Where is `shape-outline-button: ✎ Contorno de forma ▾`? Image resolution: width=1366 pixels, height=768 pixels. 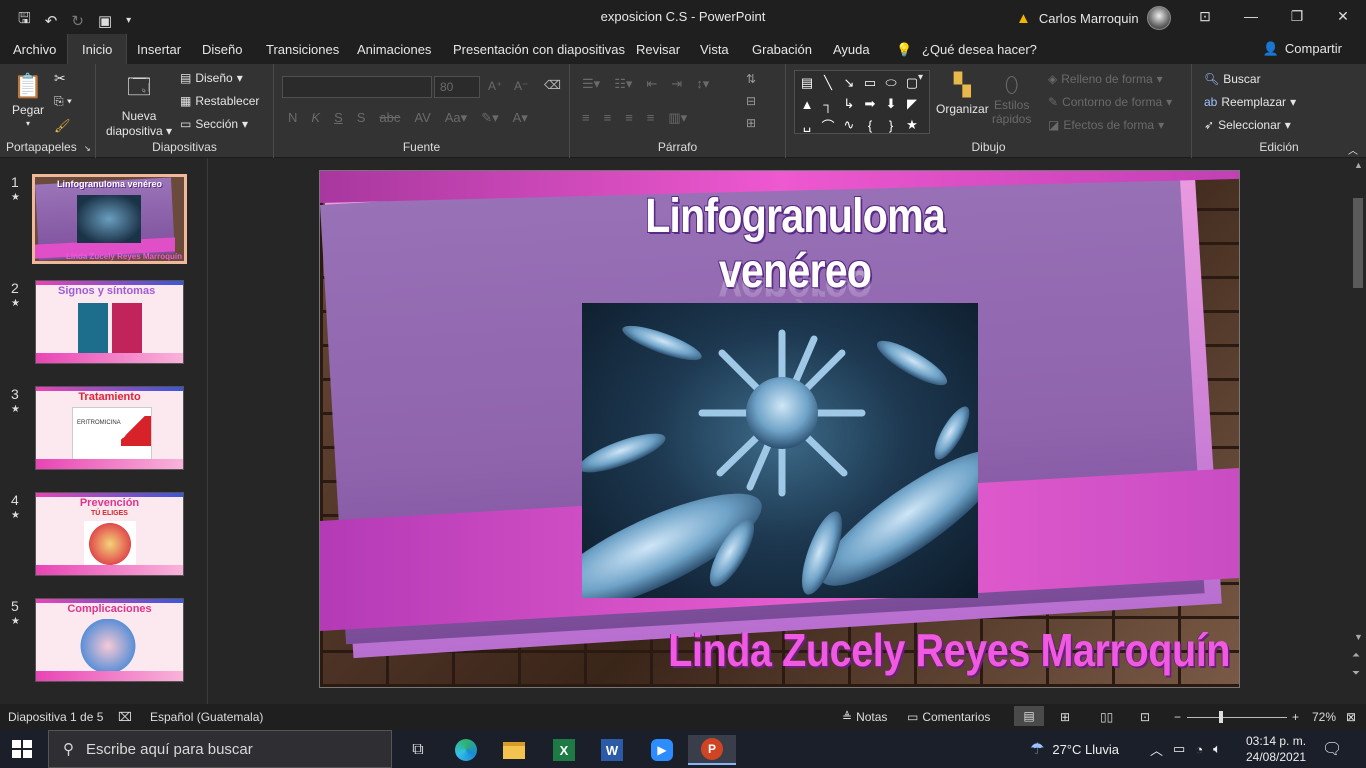
shape-outline-button: ✎ Contorno de forma ▾ is located at coordinates (1110, 102).